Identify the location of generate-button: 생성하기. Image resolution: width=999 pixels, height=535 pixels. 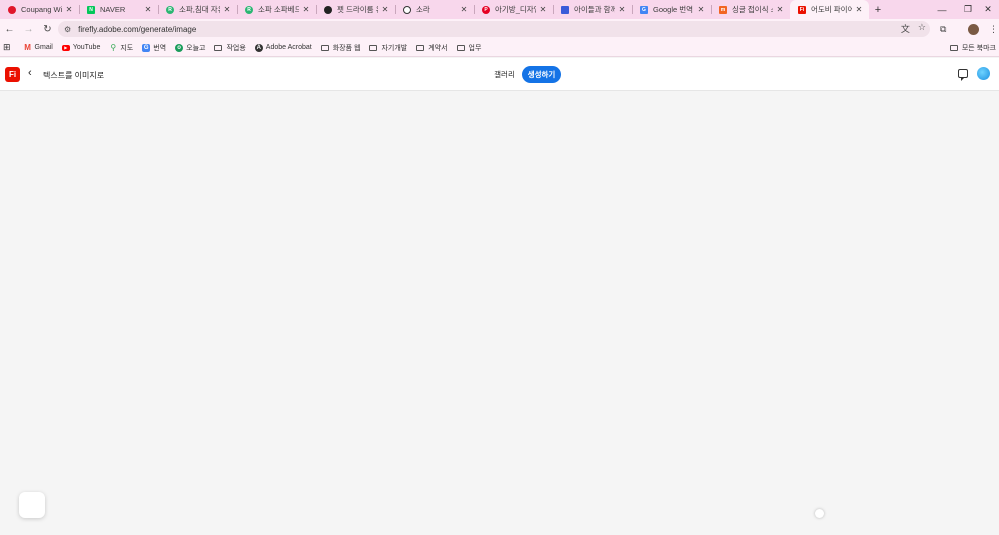
(541, 74).